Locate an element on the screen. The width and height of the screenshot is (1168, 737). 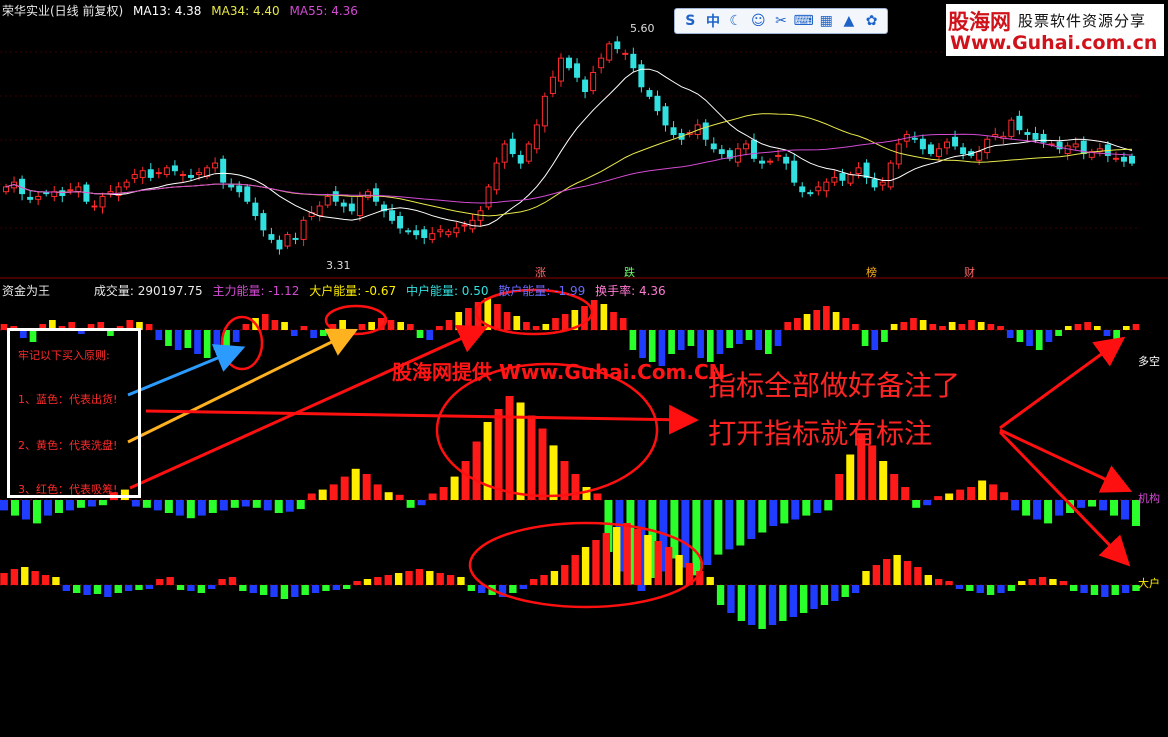
zhong-icon: 中 is located at coordinates (713, 21).